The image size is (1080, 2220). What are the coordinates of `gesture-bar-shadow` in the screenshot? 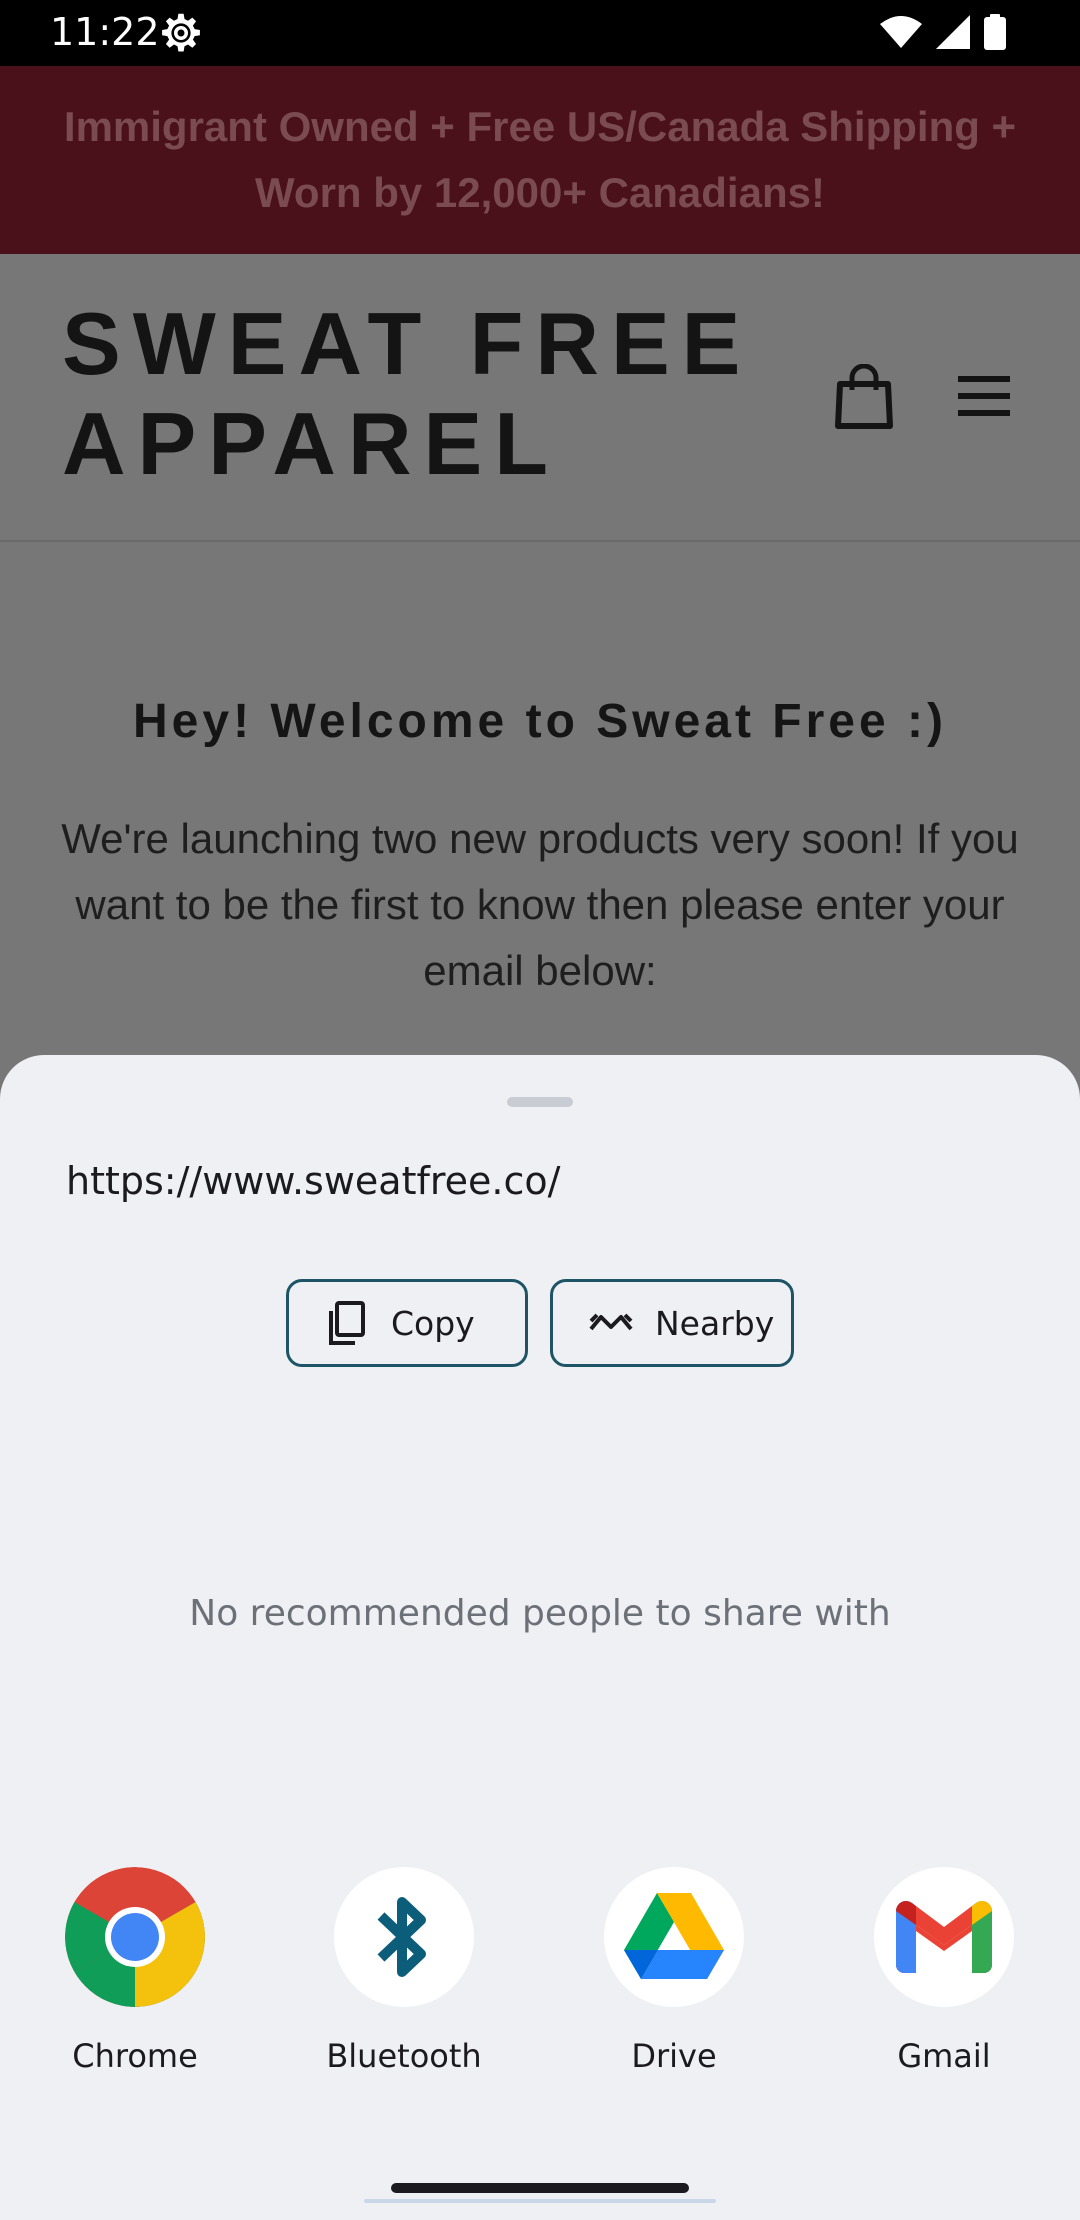 It's located at (540, 2201).